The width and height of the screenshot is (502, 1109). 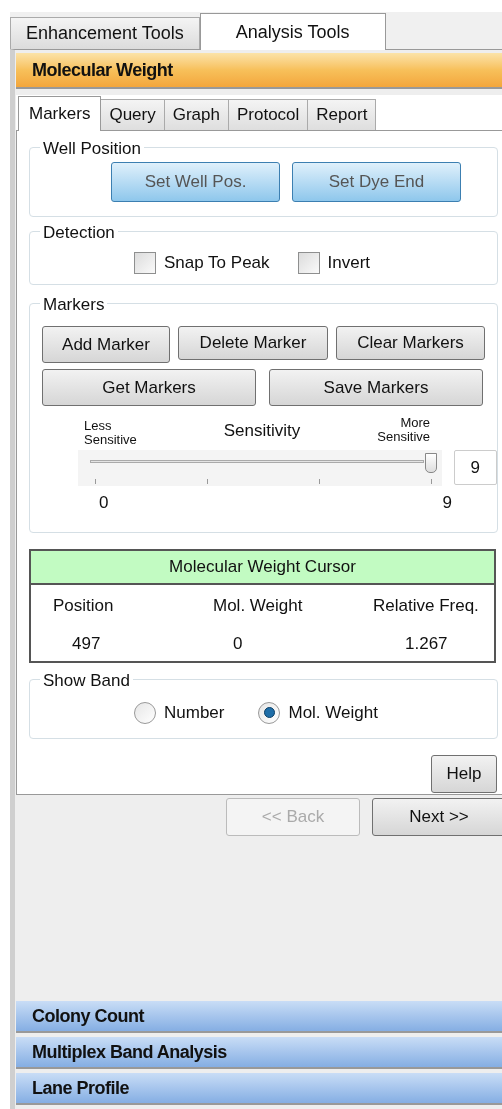 I want to click on tab: Enhancement Tools, so click(x=105, y=33).